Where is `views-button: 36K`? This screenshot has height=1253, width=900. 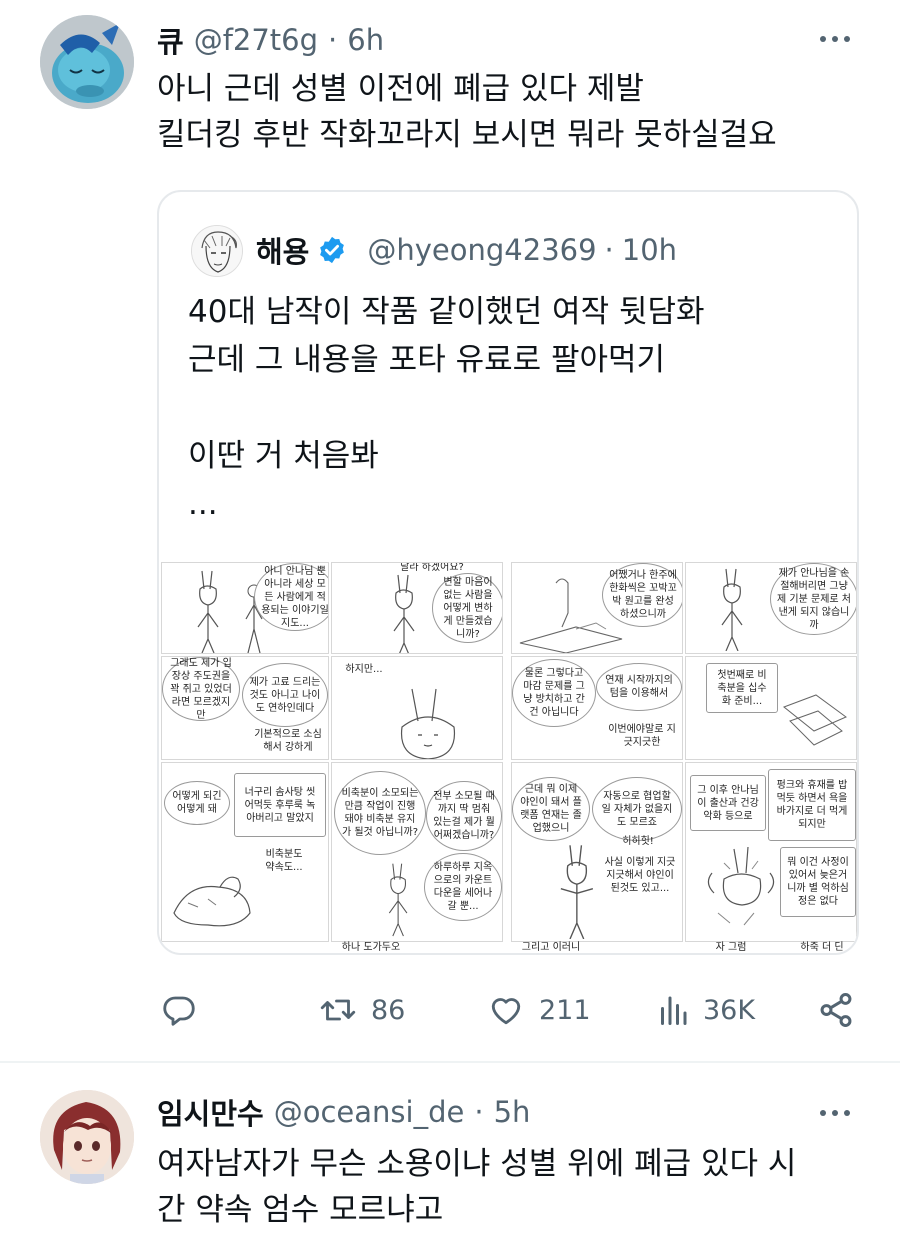 views-button: 36K is located at coordinates (706, 1010).